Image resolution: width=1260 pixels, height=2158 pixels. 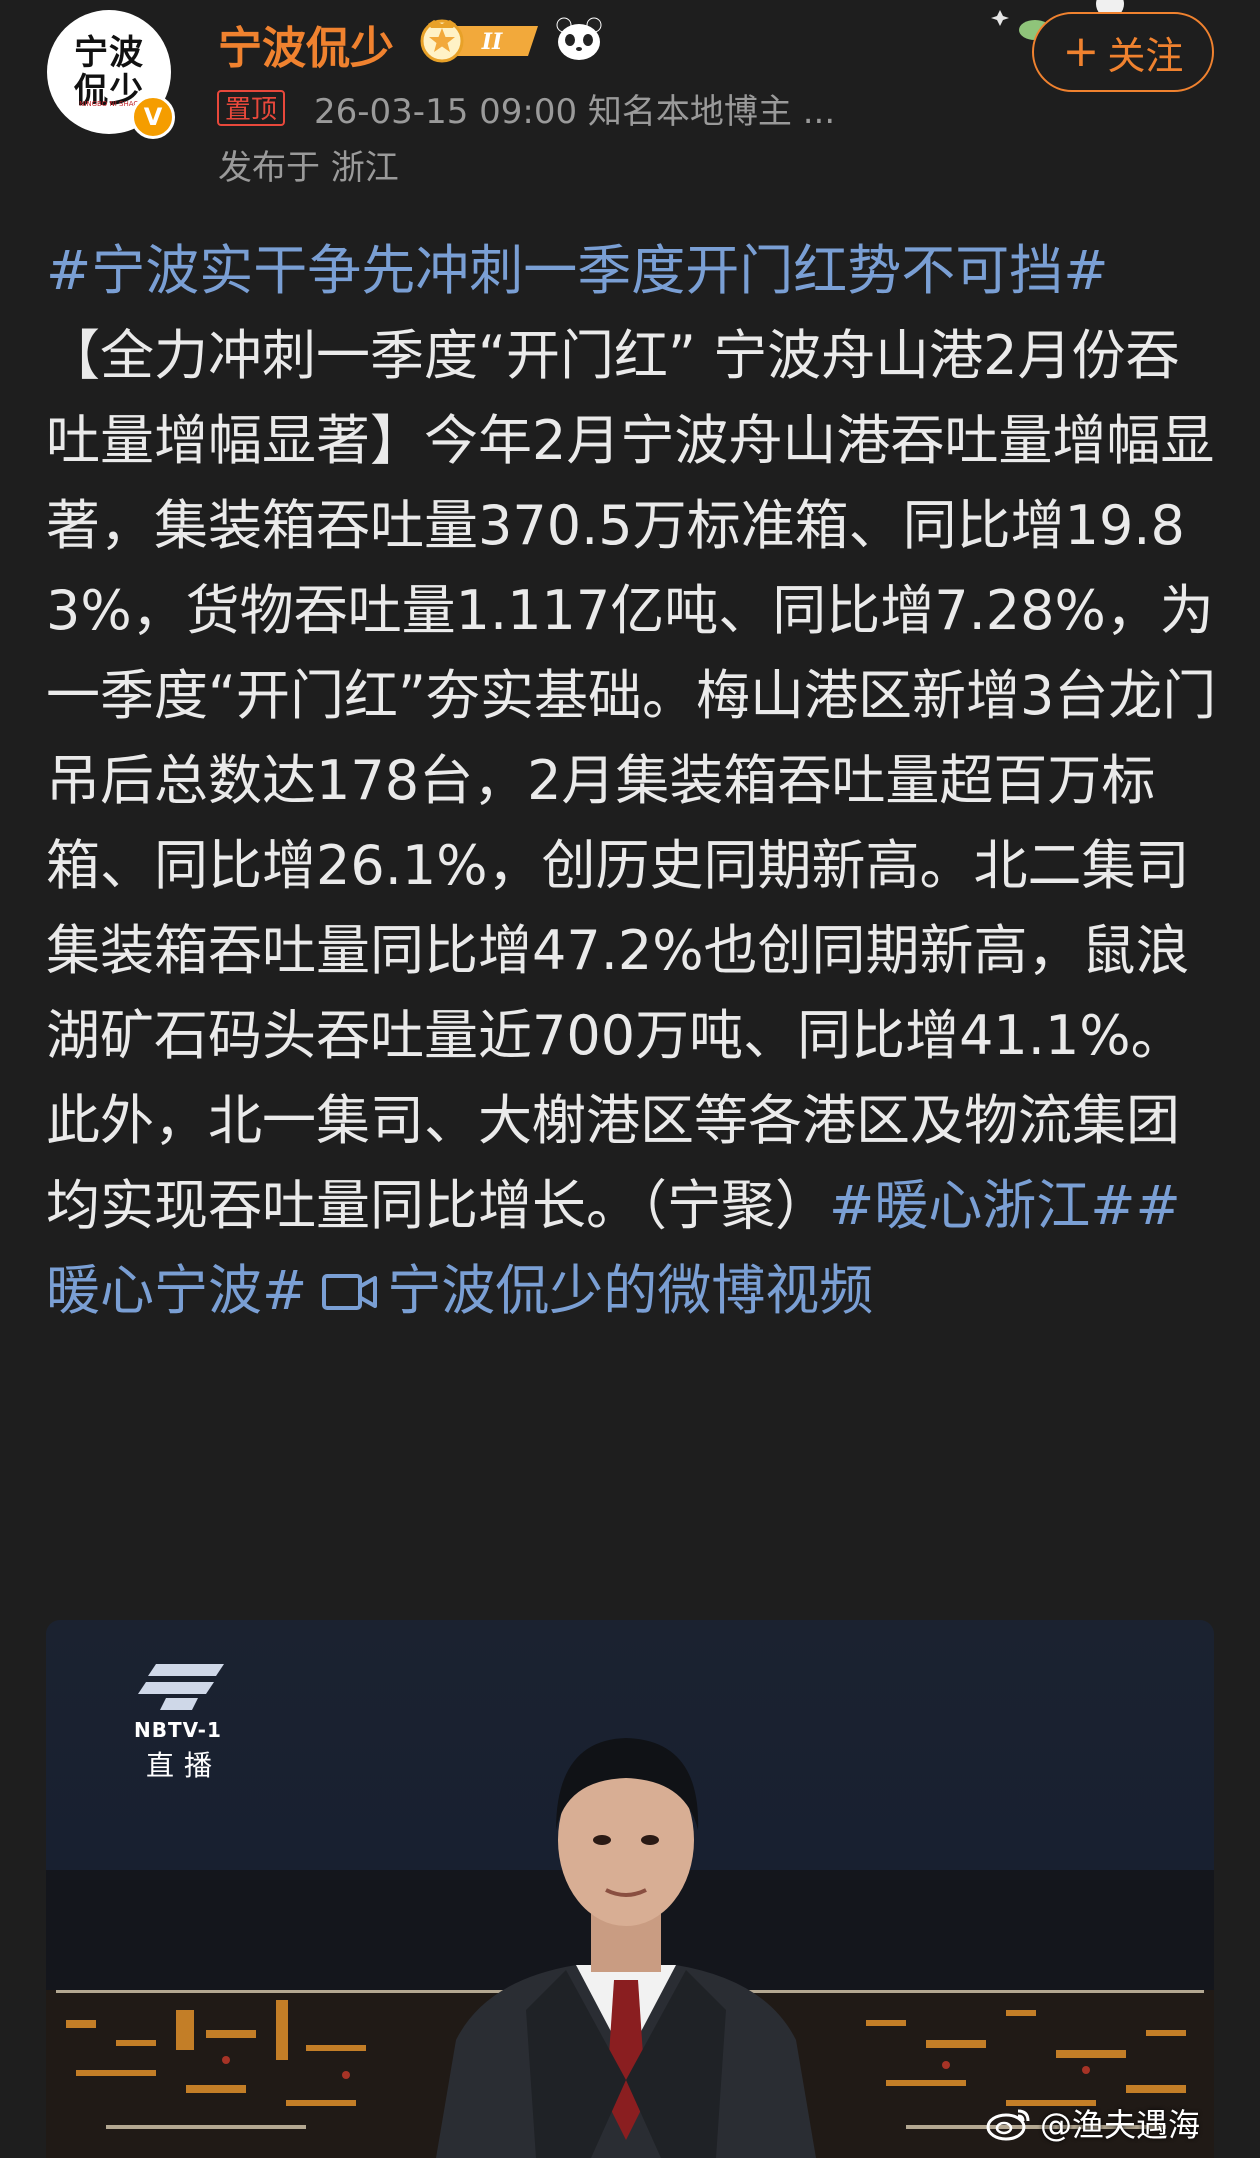 What do you see at coordinates (982, 1205) in the screenshot?
I see `topic-hashtag-link: #暖心浙江#` at bounding box center [982, 1205].